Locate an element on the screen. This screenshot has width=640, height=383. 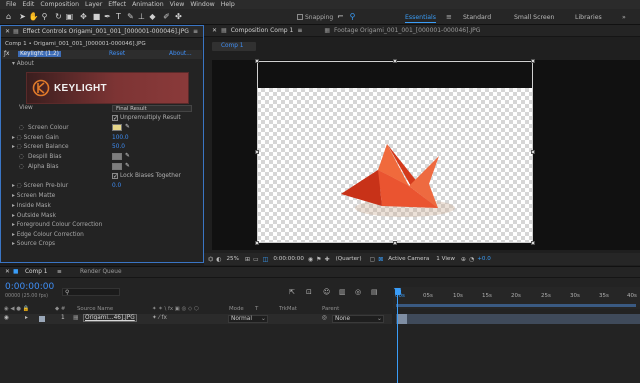
clone-stamp-tool-icon: ⊥ is located at coordinates (141, 16).